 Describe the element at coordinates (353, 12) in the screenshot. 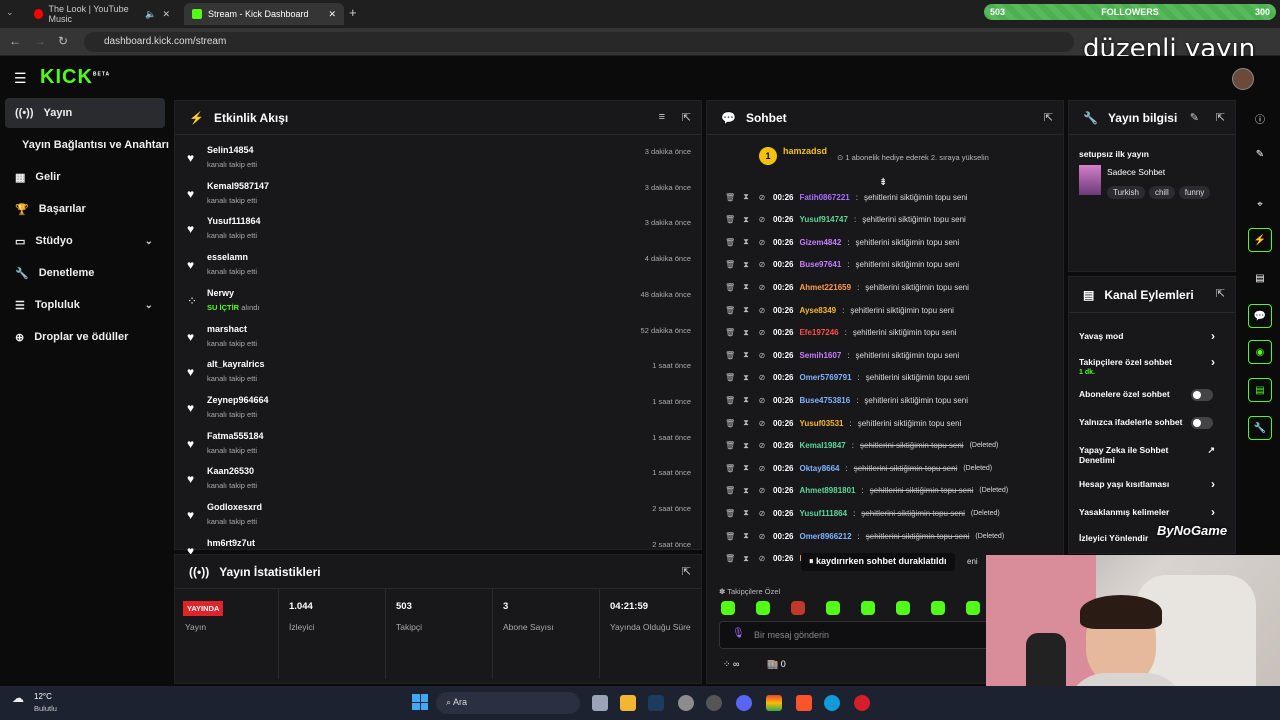

I see `new-tab-icon: +` at that location.